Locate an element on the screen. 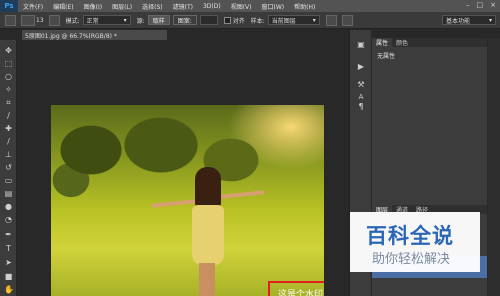  character-panel-icon: A is located at coordinates (361, 97).